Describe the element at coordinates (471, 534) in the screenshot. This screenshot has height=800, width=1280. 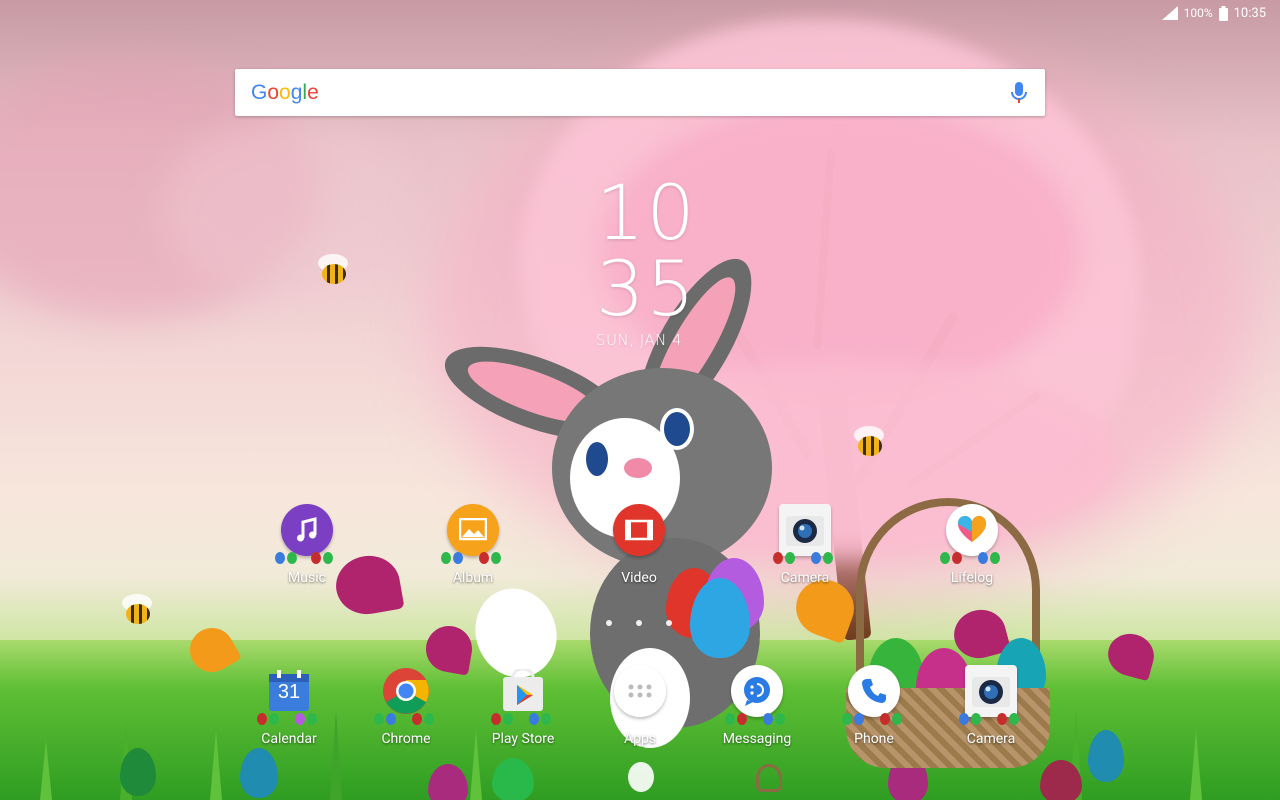
I see `album-icon` at that location.